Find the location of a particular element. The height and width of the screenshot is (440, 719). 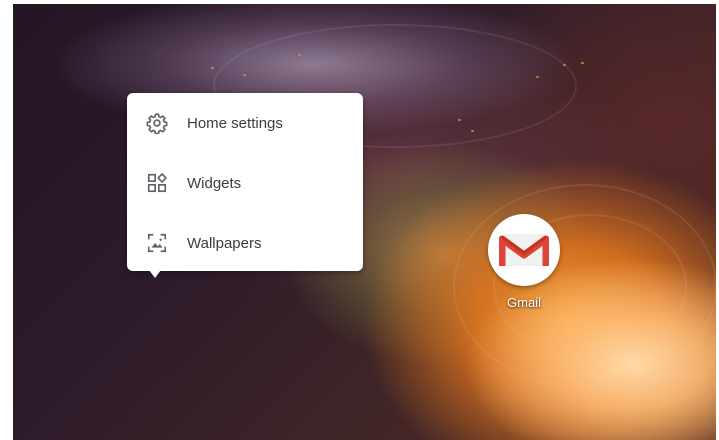

app-label: Gmail is located at coordinates (524, 302).